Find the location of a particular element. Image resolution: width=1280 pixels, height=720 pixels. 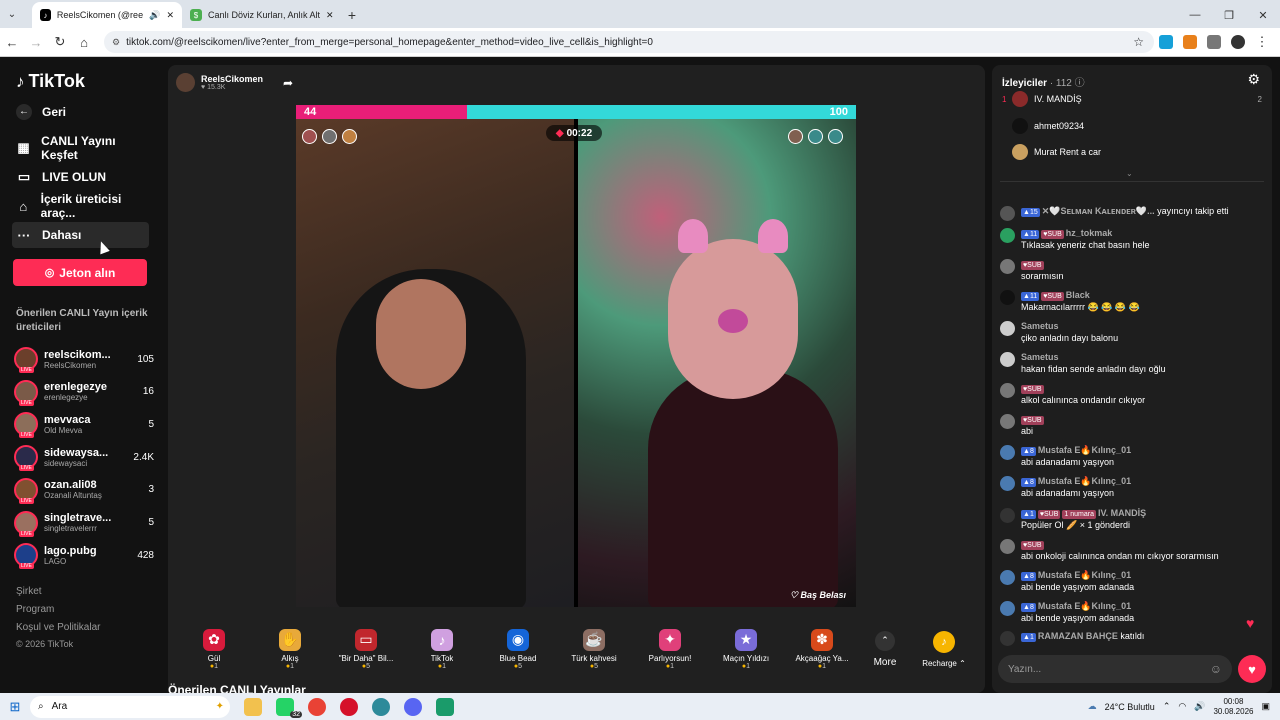

tab-tiktok: ♪ ReelsCikomen (@reelscikom 🔊 ✕ is located at coordinates (107, 15).